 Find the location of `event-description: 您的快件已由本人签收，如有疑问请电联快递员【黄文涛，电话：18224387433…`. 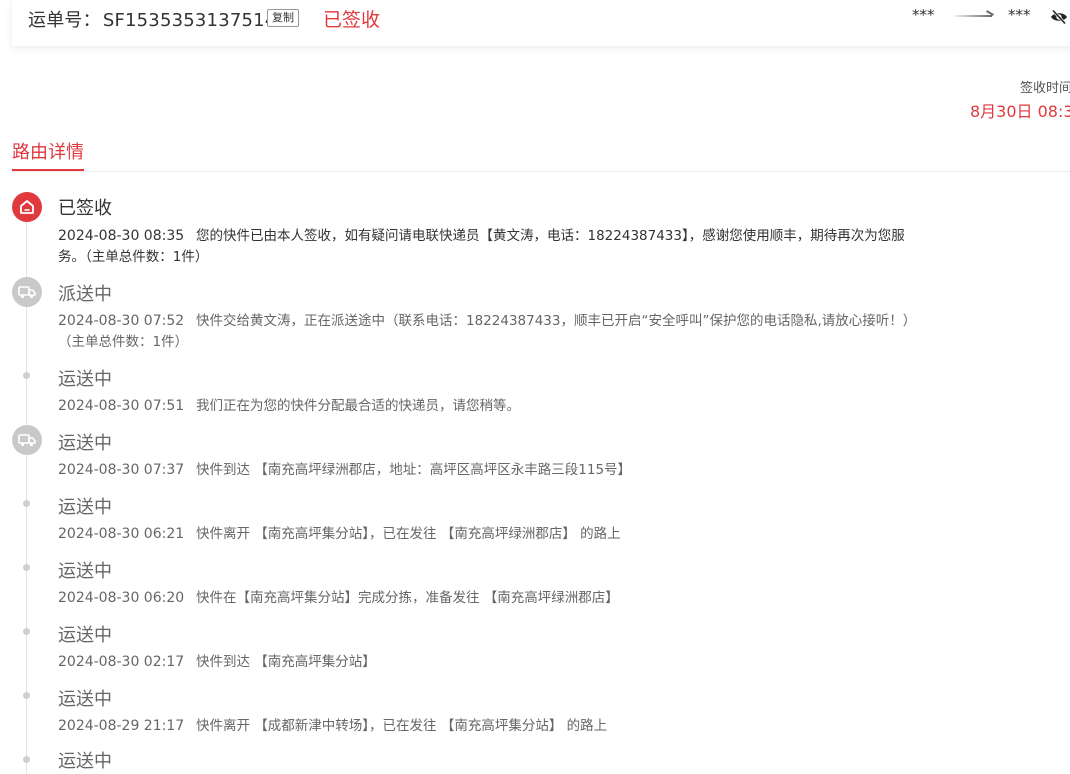

event-description: 您的快件已由本人签收，如有疑问请电联快递员【黄文涛，电话：18224387433… is located at coordinates (481, 246).